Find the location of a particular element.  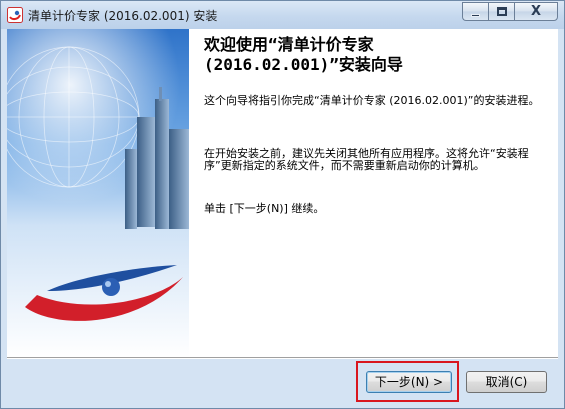

app-logo-icon is located at coordinates (15, 15).